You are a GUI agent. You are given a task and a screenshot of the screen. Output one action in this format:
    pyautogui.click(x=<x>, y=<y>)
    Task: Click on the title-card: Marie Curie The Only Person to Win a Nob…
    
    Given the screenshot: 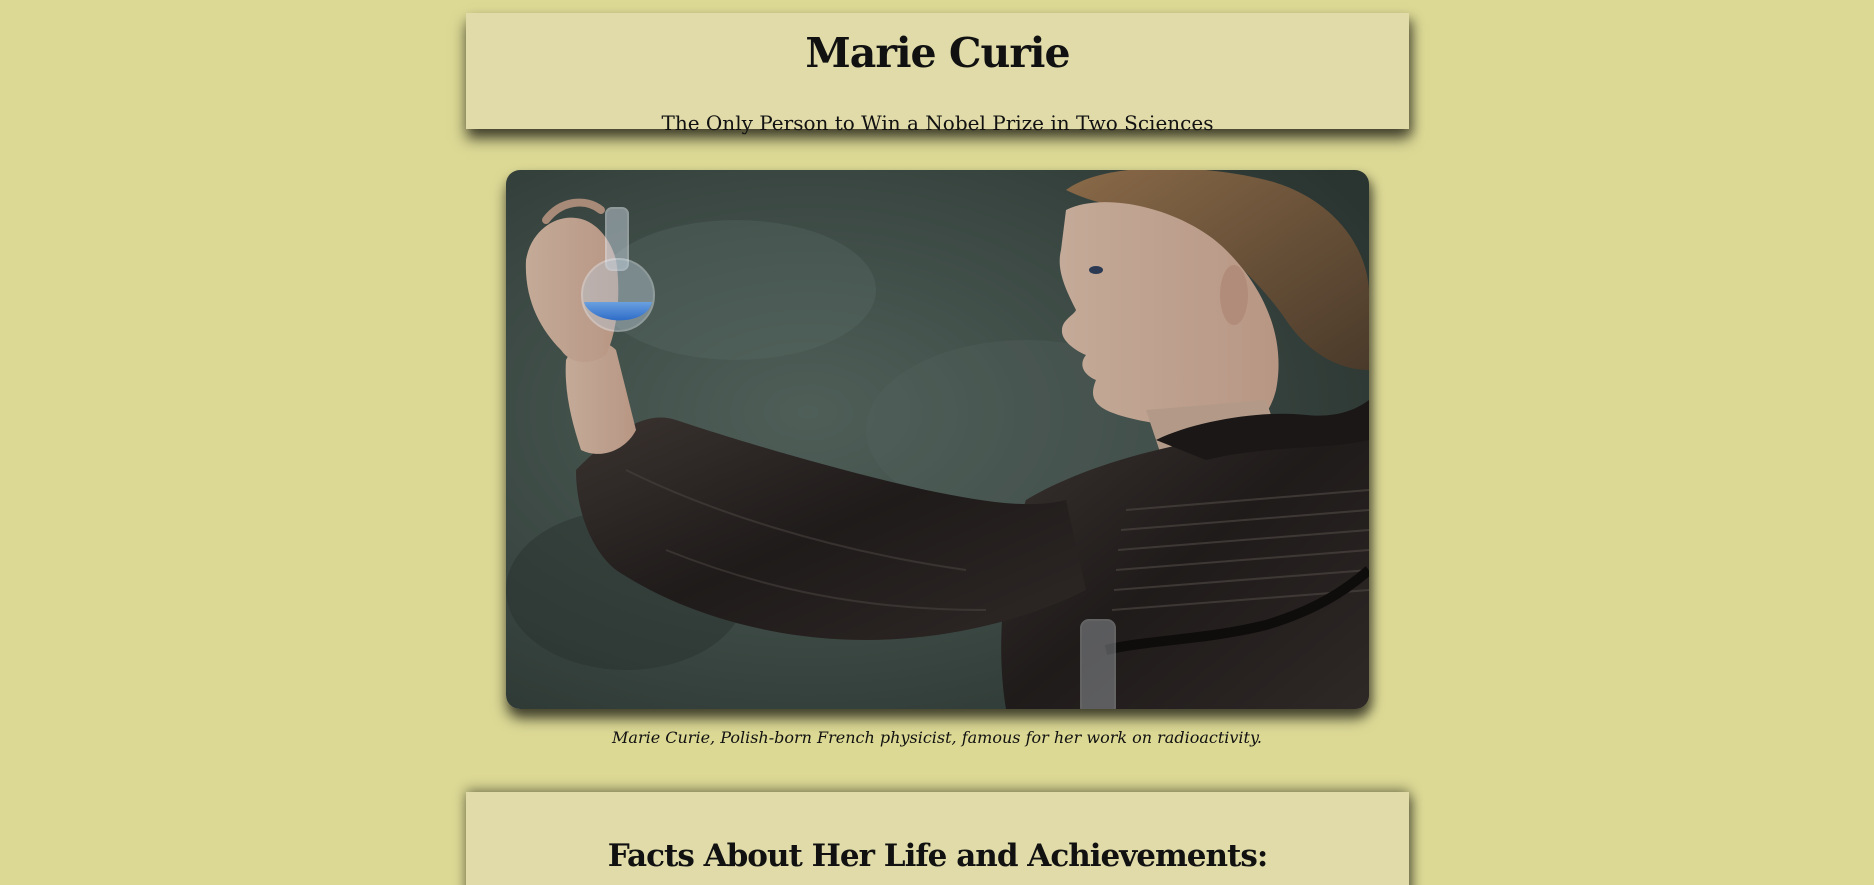 What is the action you would take?
    pyautogui.click(x=937, y=73)
    